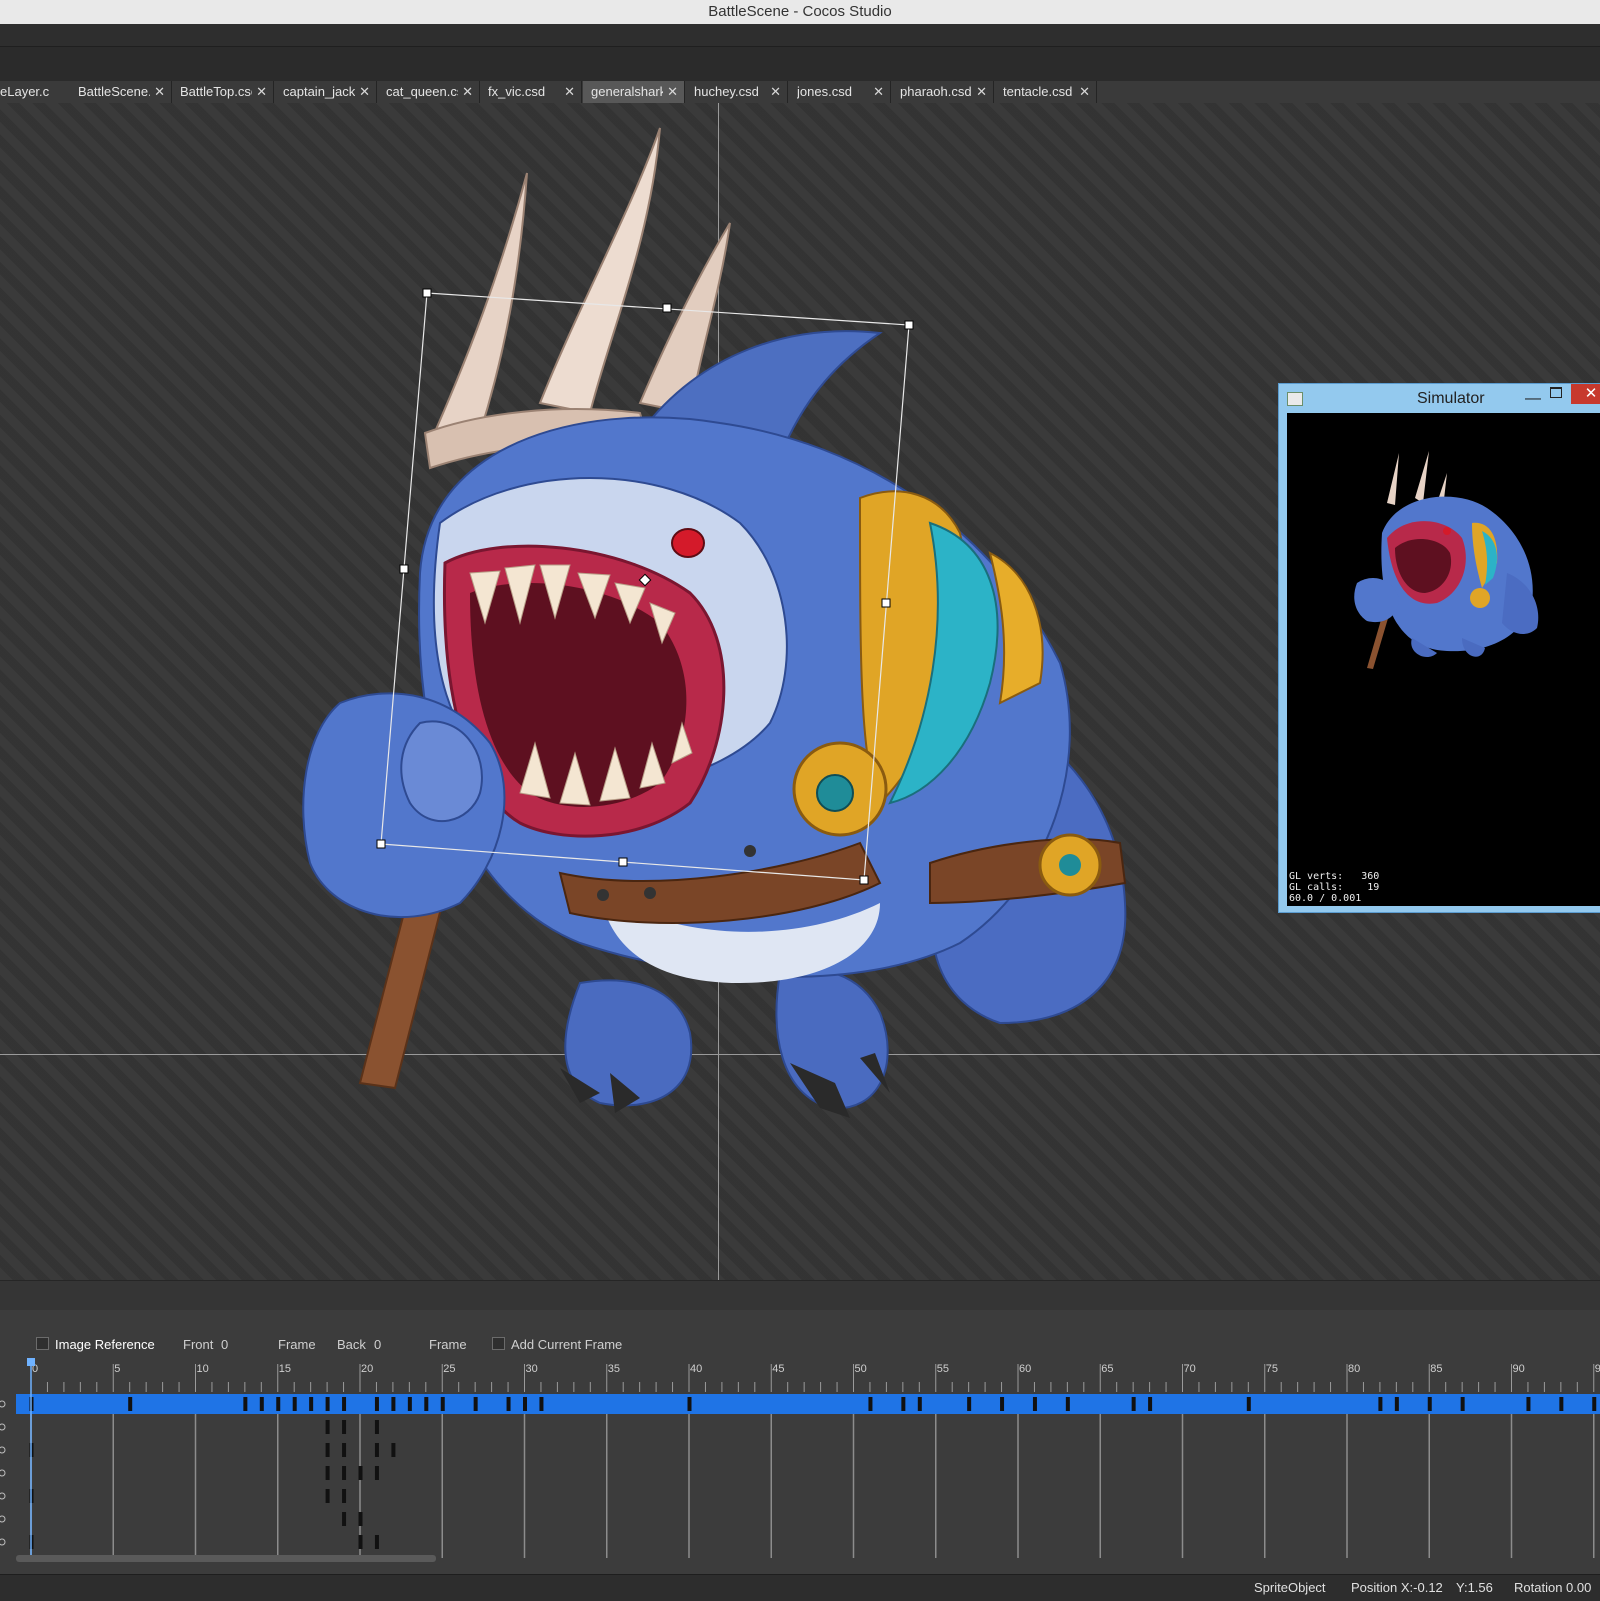 This screenshot has height=1601, width=1600. Describe the element at coordinates (1272, 1369) in the screenshot. I see `ruler-label: 75` at that location.